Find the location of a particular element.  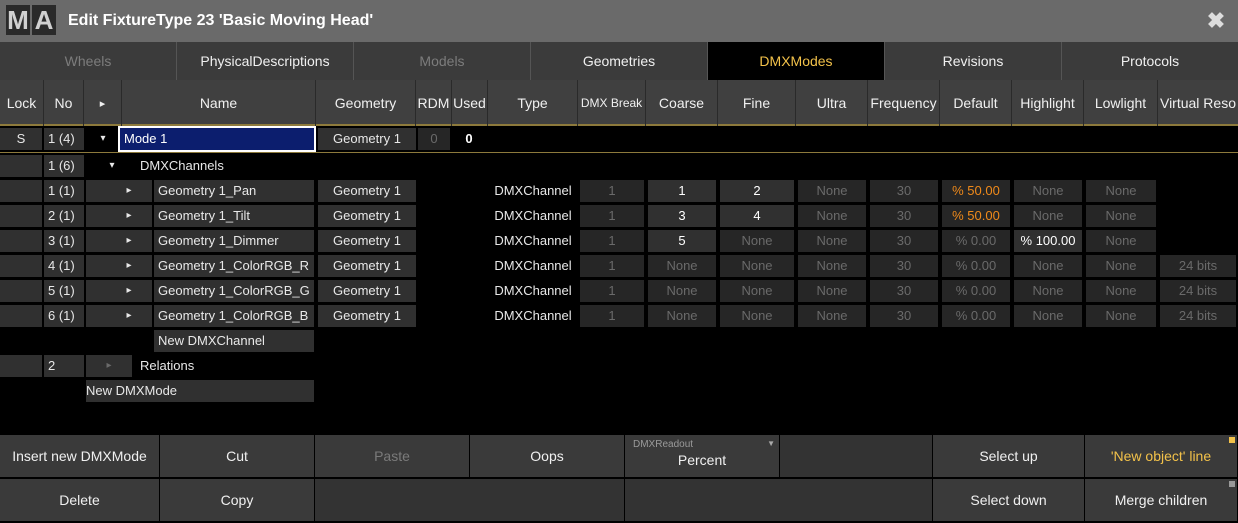

relations-row: 2 ▸ Relations is located at coordinates (619, 367).